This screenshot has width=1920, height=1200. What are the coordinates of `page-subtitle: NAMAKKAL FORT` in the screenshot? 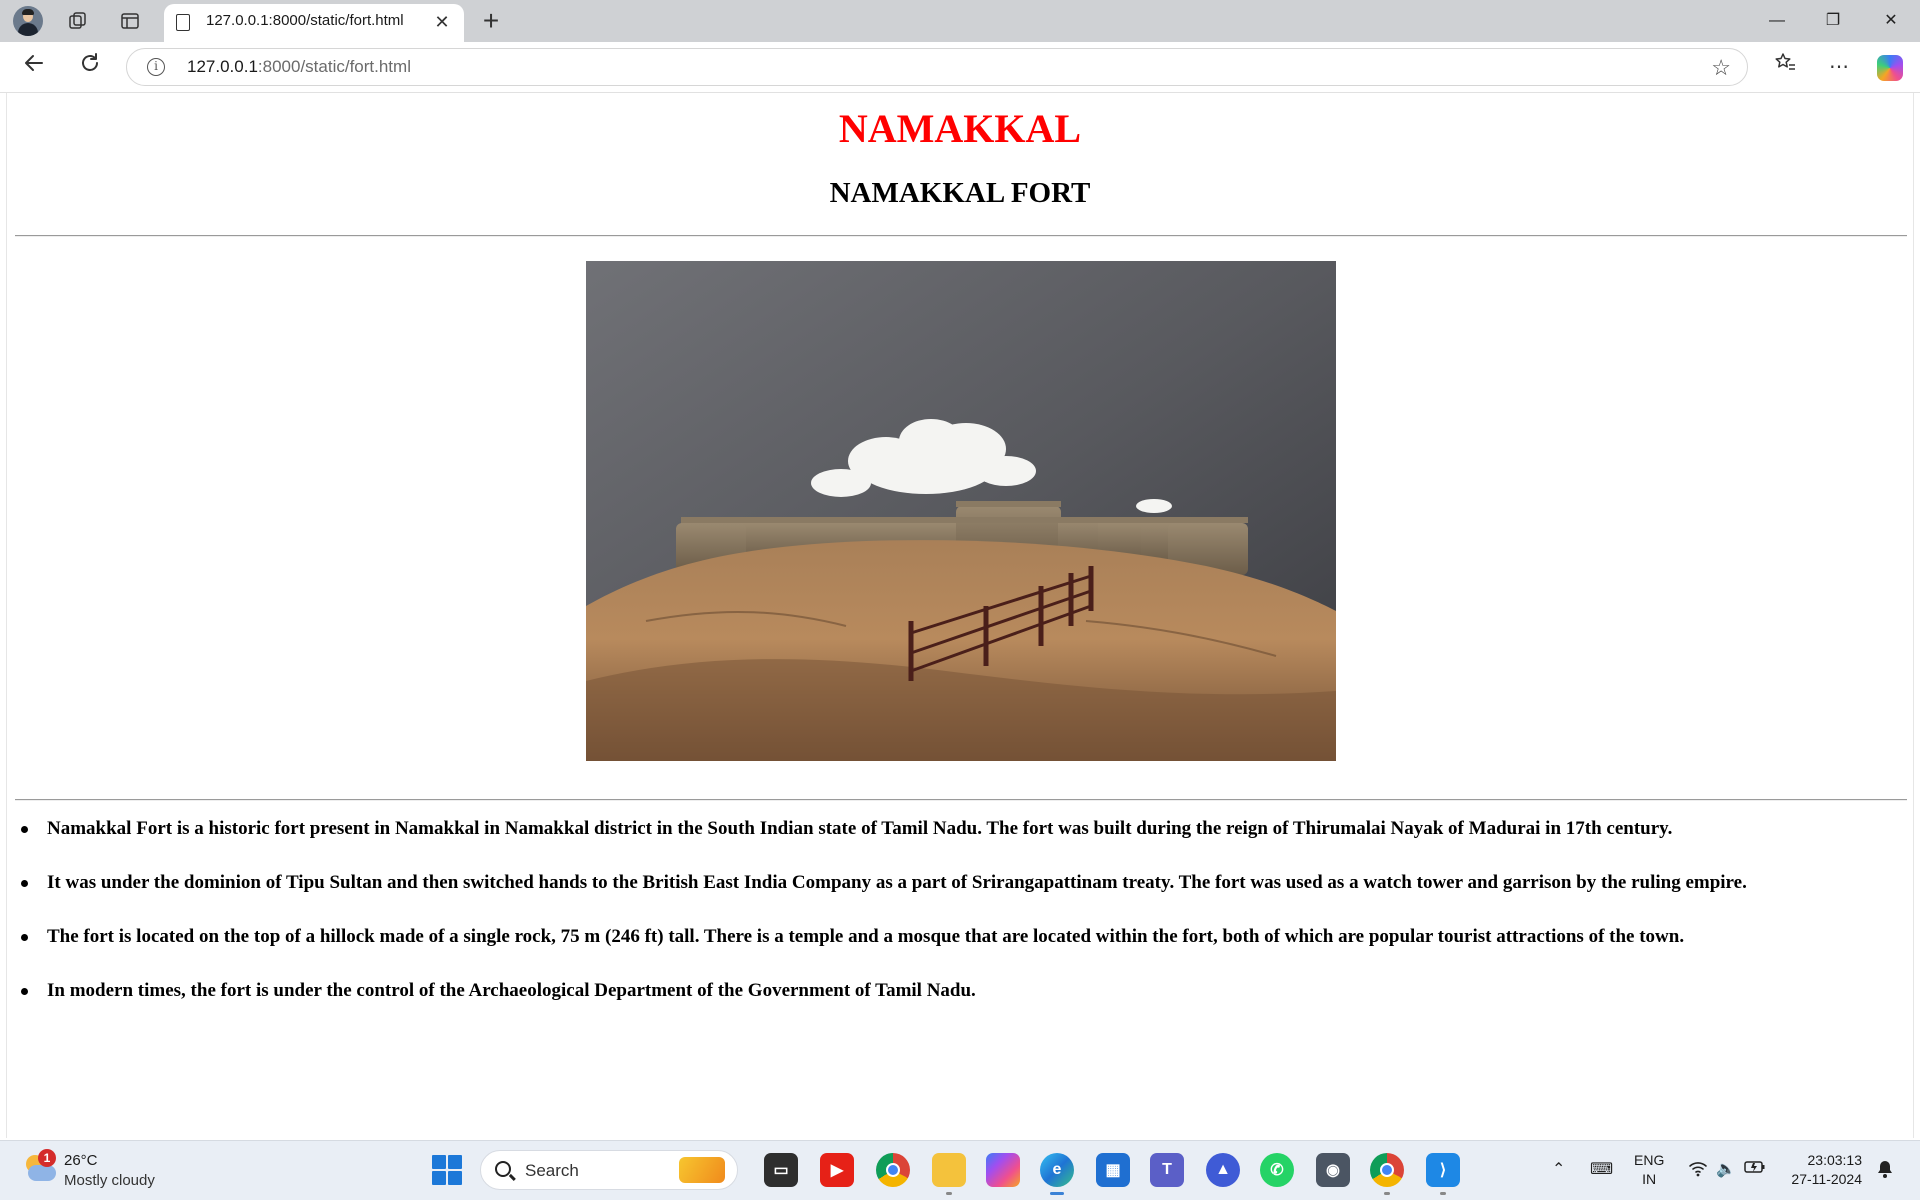 It's located at (960, 193).